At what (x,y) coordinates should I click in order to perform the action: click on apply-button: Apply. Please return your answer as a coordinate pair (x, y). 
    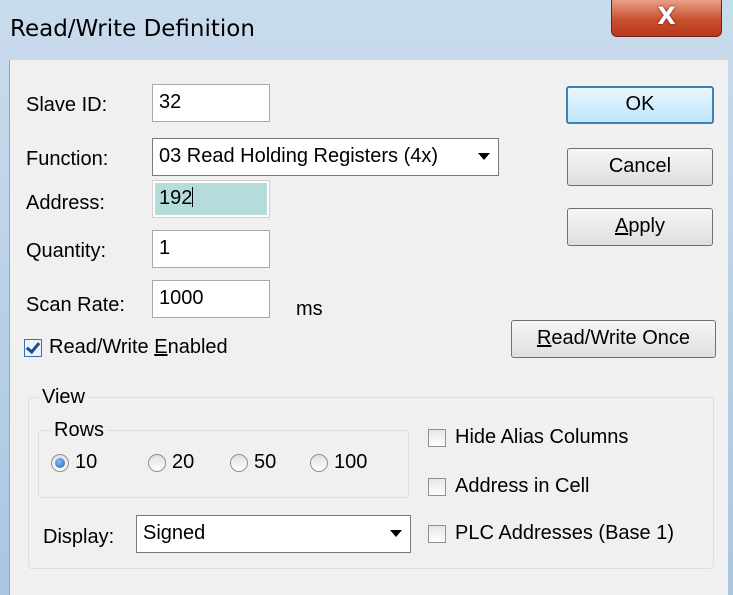
    Looking at the image, I should click on (640, 227).